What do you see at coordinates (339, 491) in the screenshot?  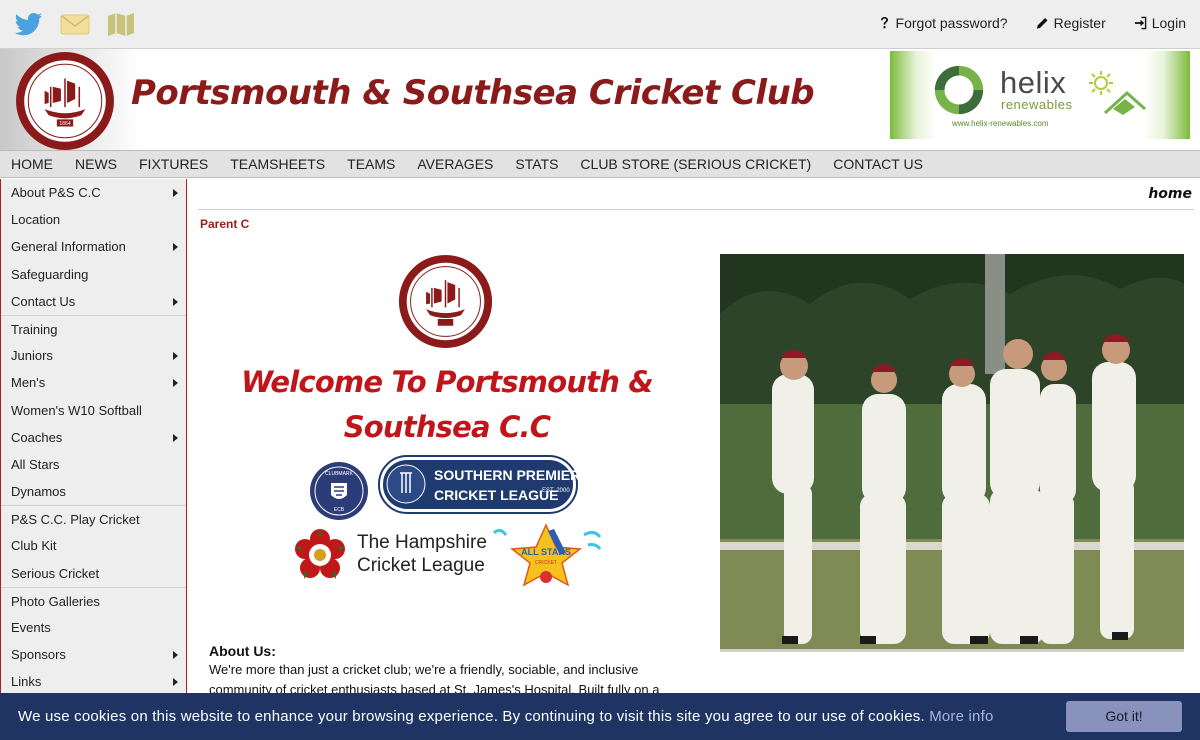 I see `clubmark-logo: CLUBMARK ECB` at bounding box center [339, 491].